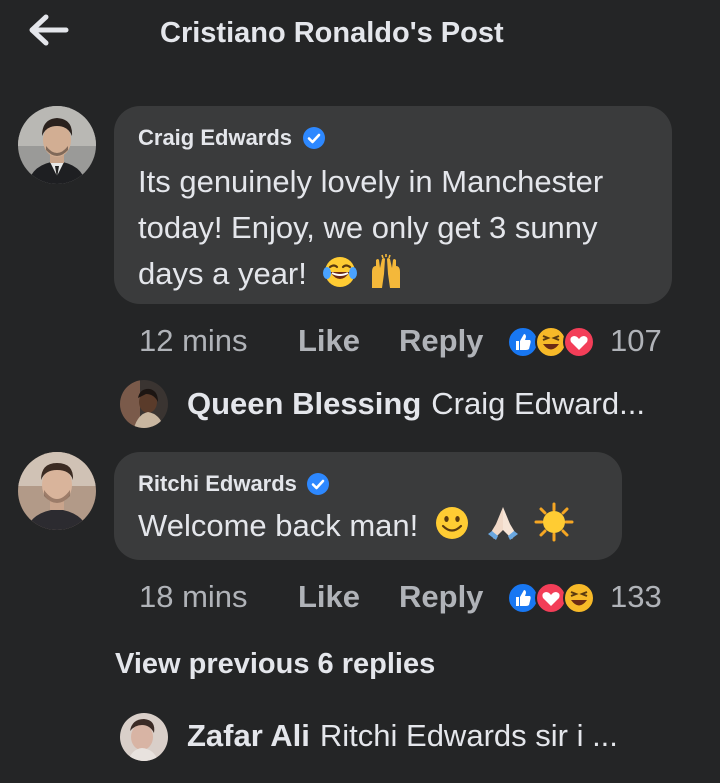 The width and height of the screenshot is (720, 783). Describe the element at coordinates (386, 271) in the screenshot. I see `raising-hands-emoji-icon` at that location.